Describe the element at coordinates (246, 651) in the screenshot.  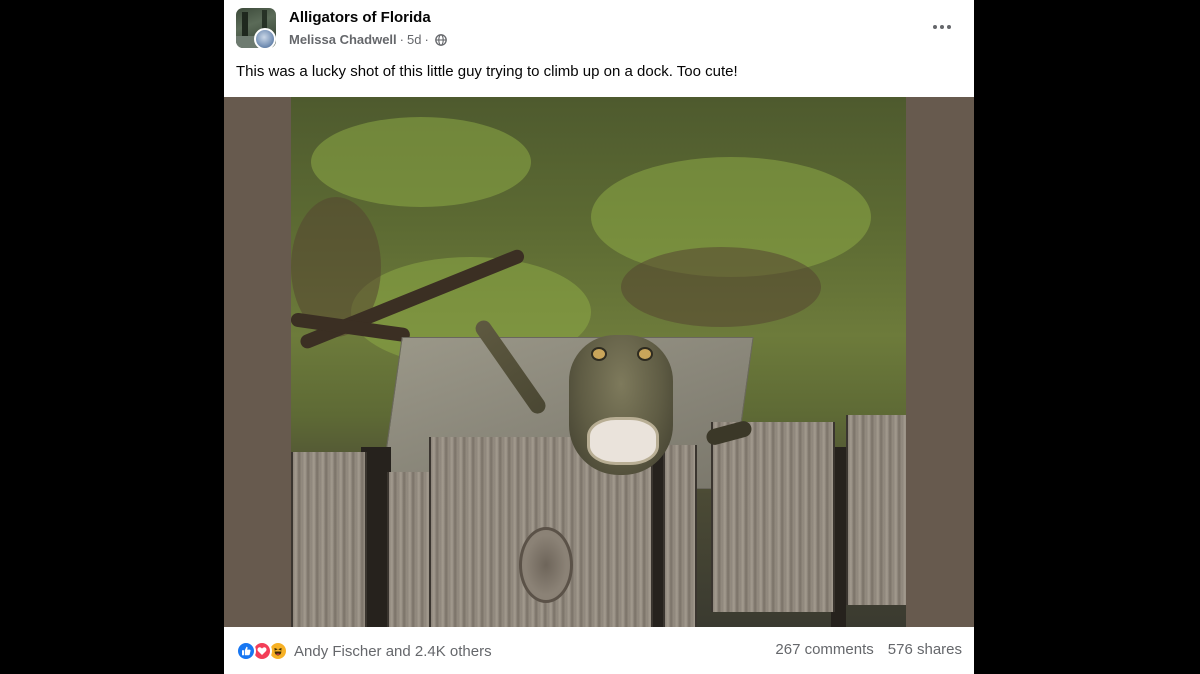
I see `like-icon` at that location.